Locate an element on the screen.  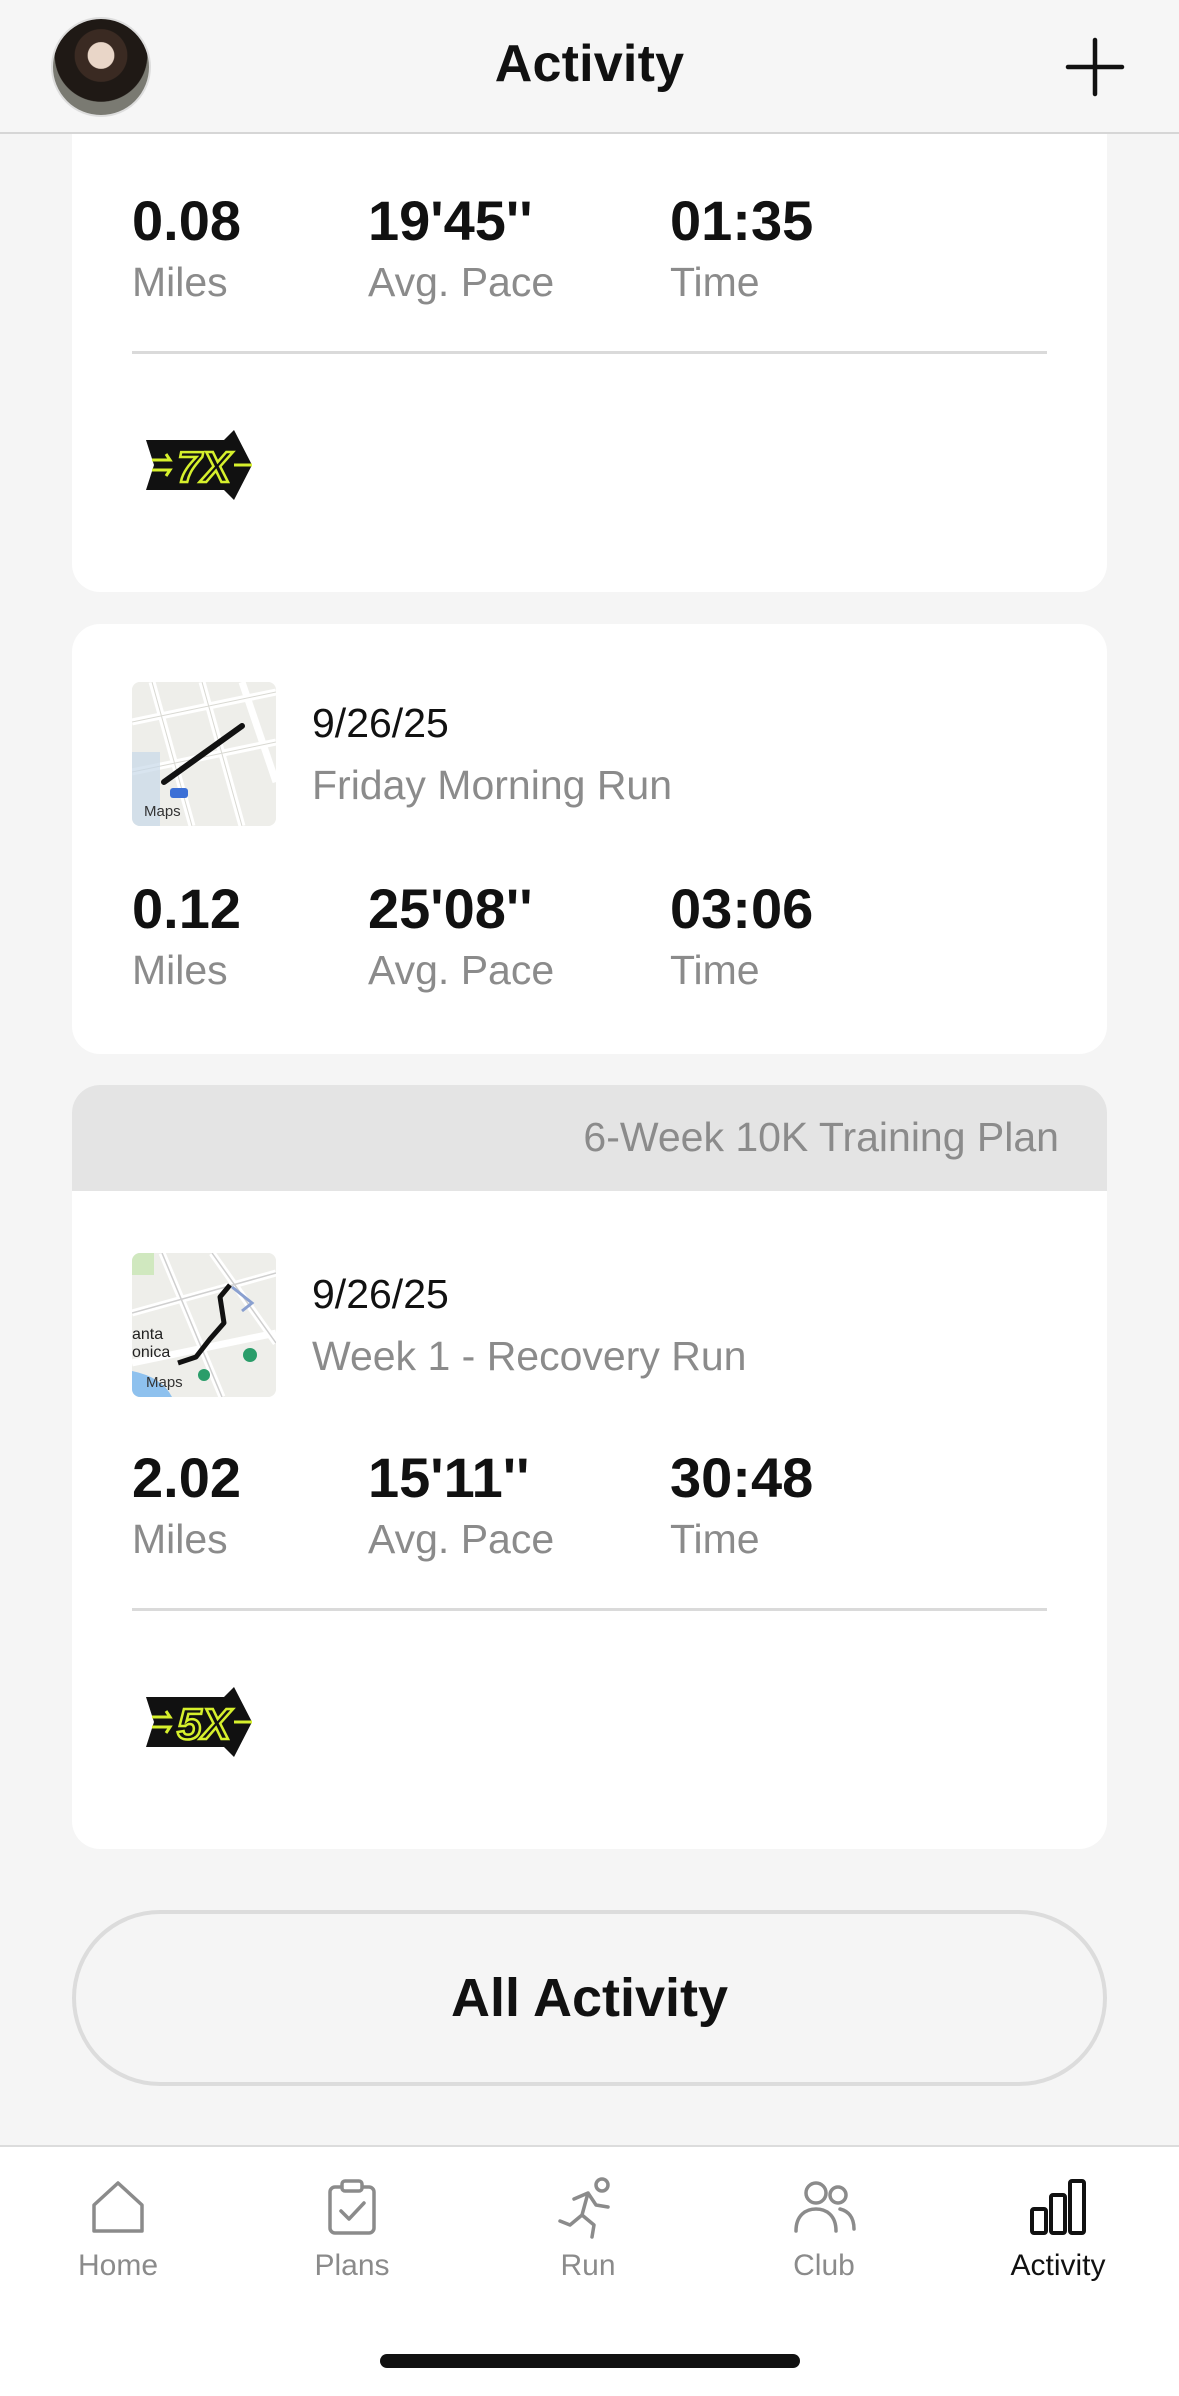
runner-icon is located at coordinates (584, 2208).